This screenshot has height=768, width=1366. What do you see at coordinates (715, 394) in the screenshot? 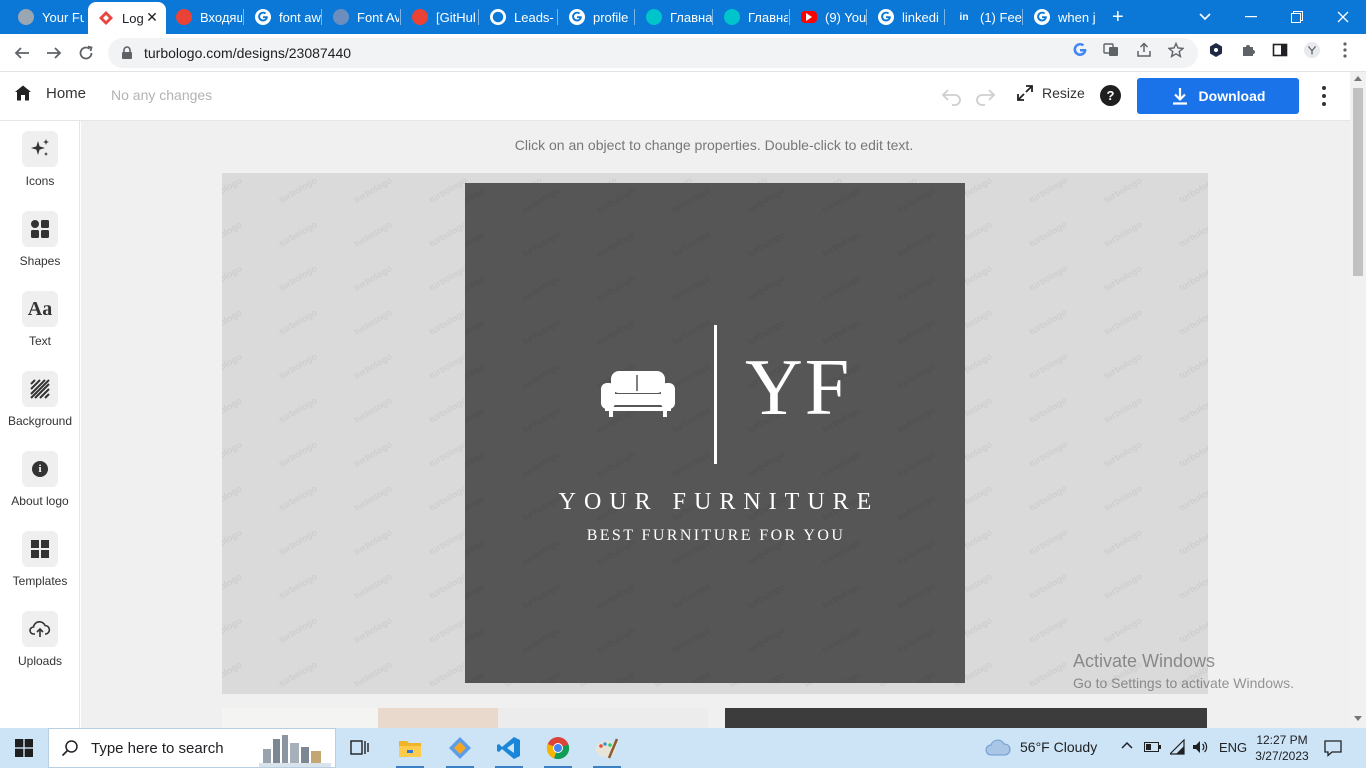
I see `logo-divider` at bounding box center [715, 394].